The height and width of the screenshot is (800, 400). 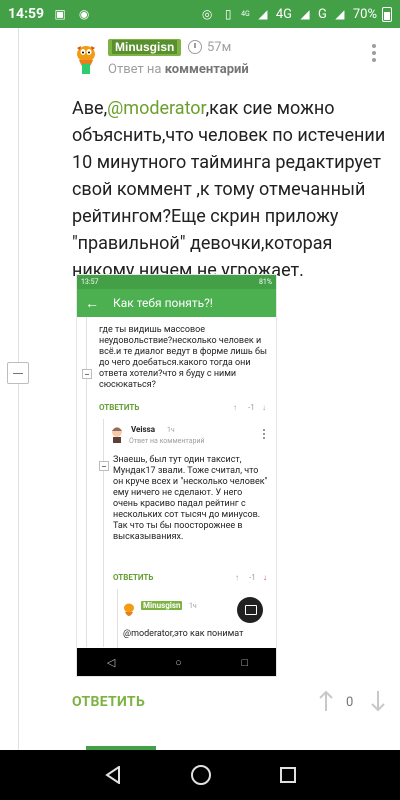 I want to click on embed-time-3: 1ч, so click(x=193, y=606).